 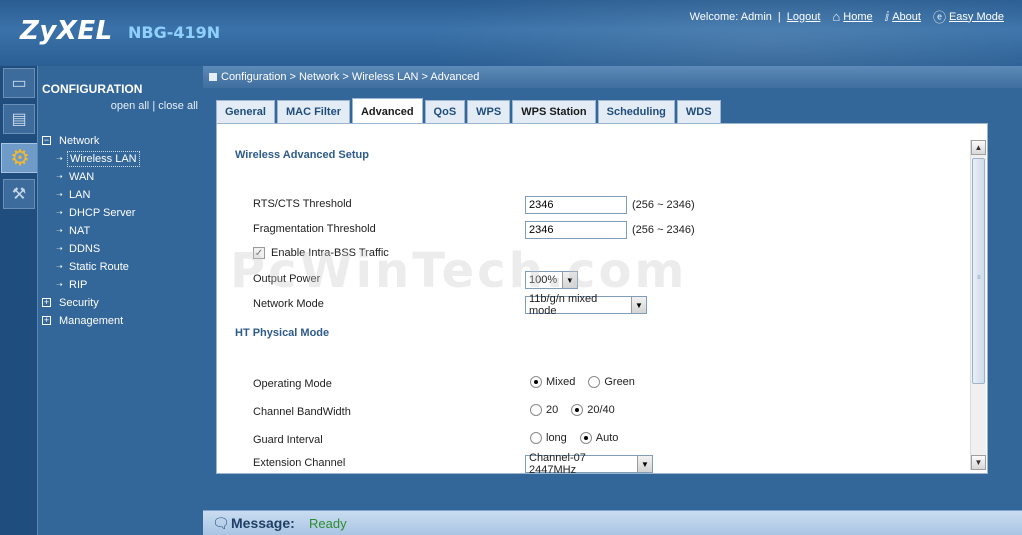 I want to click on intra-bss-row: ✓ Enable Intra-BSS Traffic, so click(x=593, y=256).